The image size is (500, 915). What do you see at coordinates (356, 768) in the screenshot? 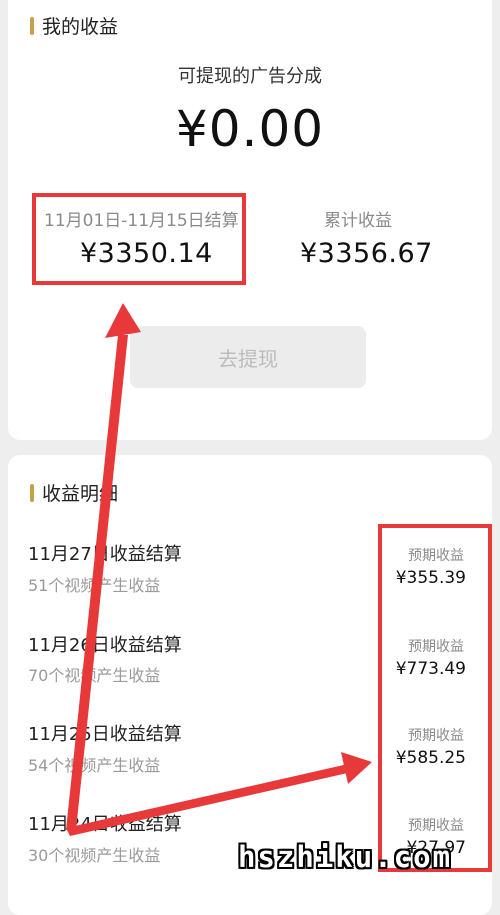
I see `arrow-right-head` at bounding box center [356, 768].